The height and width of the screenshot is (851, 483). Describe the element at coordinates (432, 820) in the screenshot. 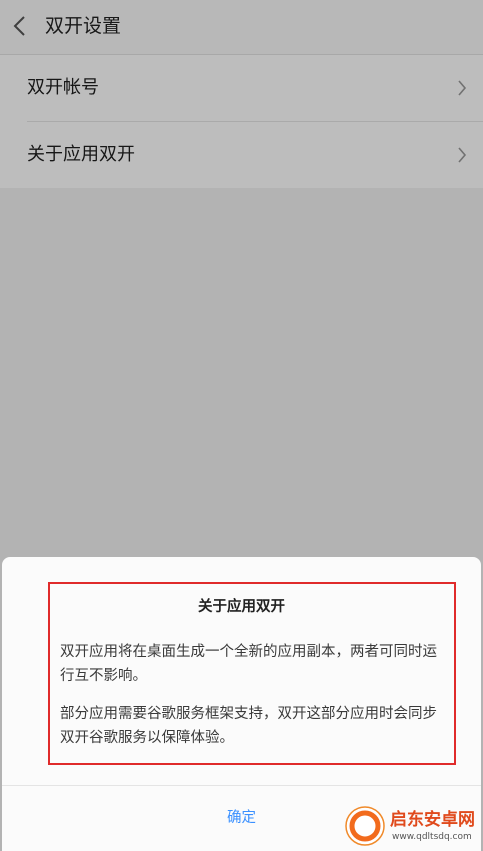

I see `watermark-name: 启东安卓网` at that location.